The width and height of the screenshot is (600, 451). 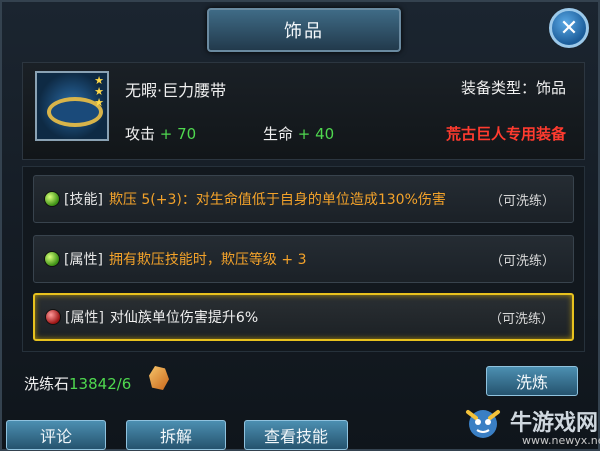 What do you see at coordinates (554, 423) in the screenshot?
I see `watermark-text: 牛游戏网` at bounding box center [554, 423].